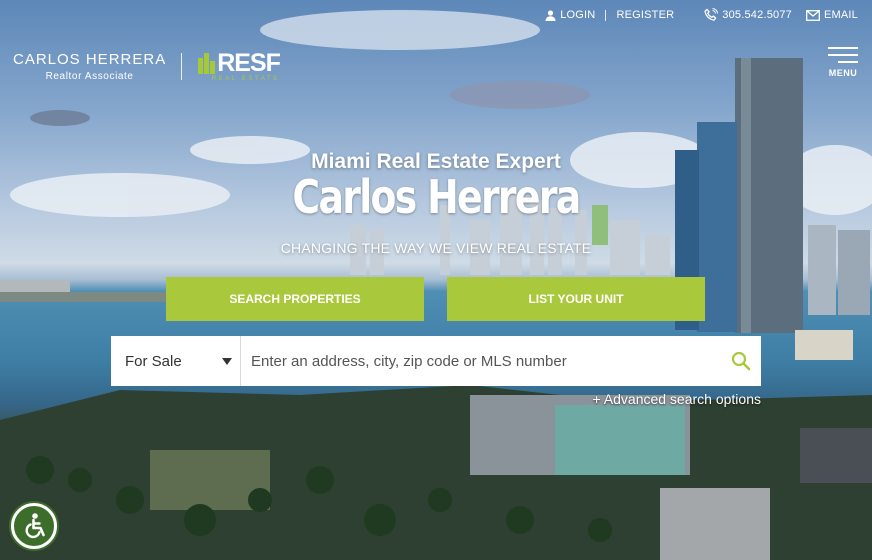 This screenshot has width=872, height=560. I want to click on listing-type-value: For Sale, so click(153, 361).